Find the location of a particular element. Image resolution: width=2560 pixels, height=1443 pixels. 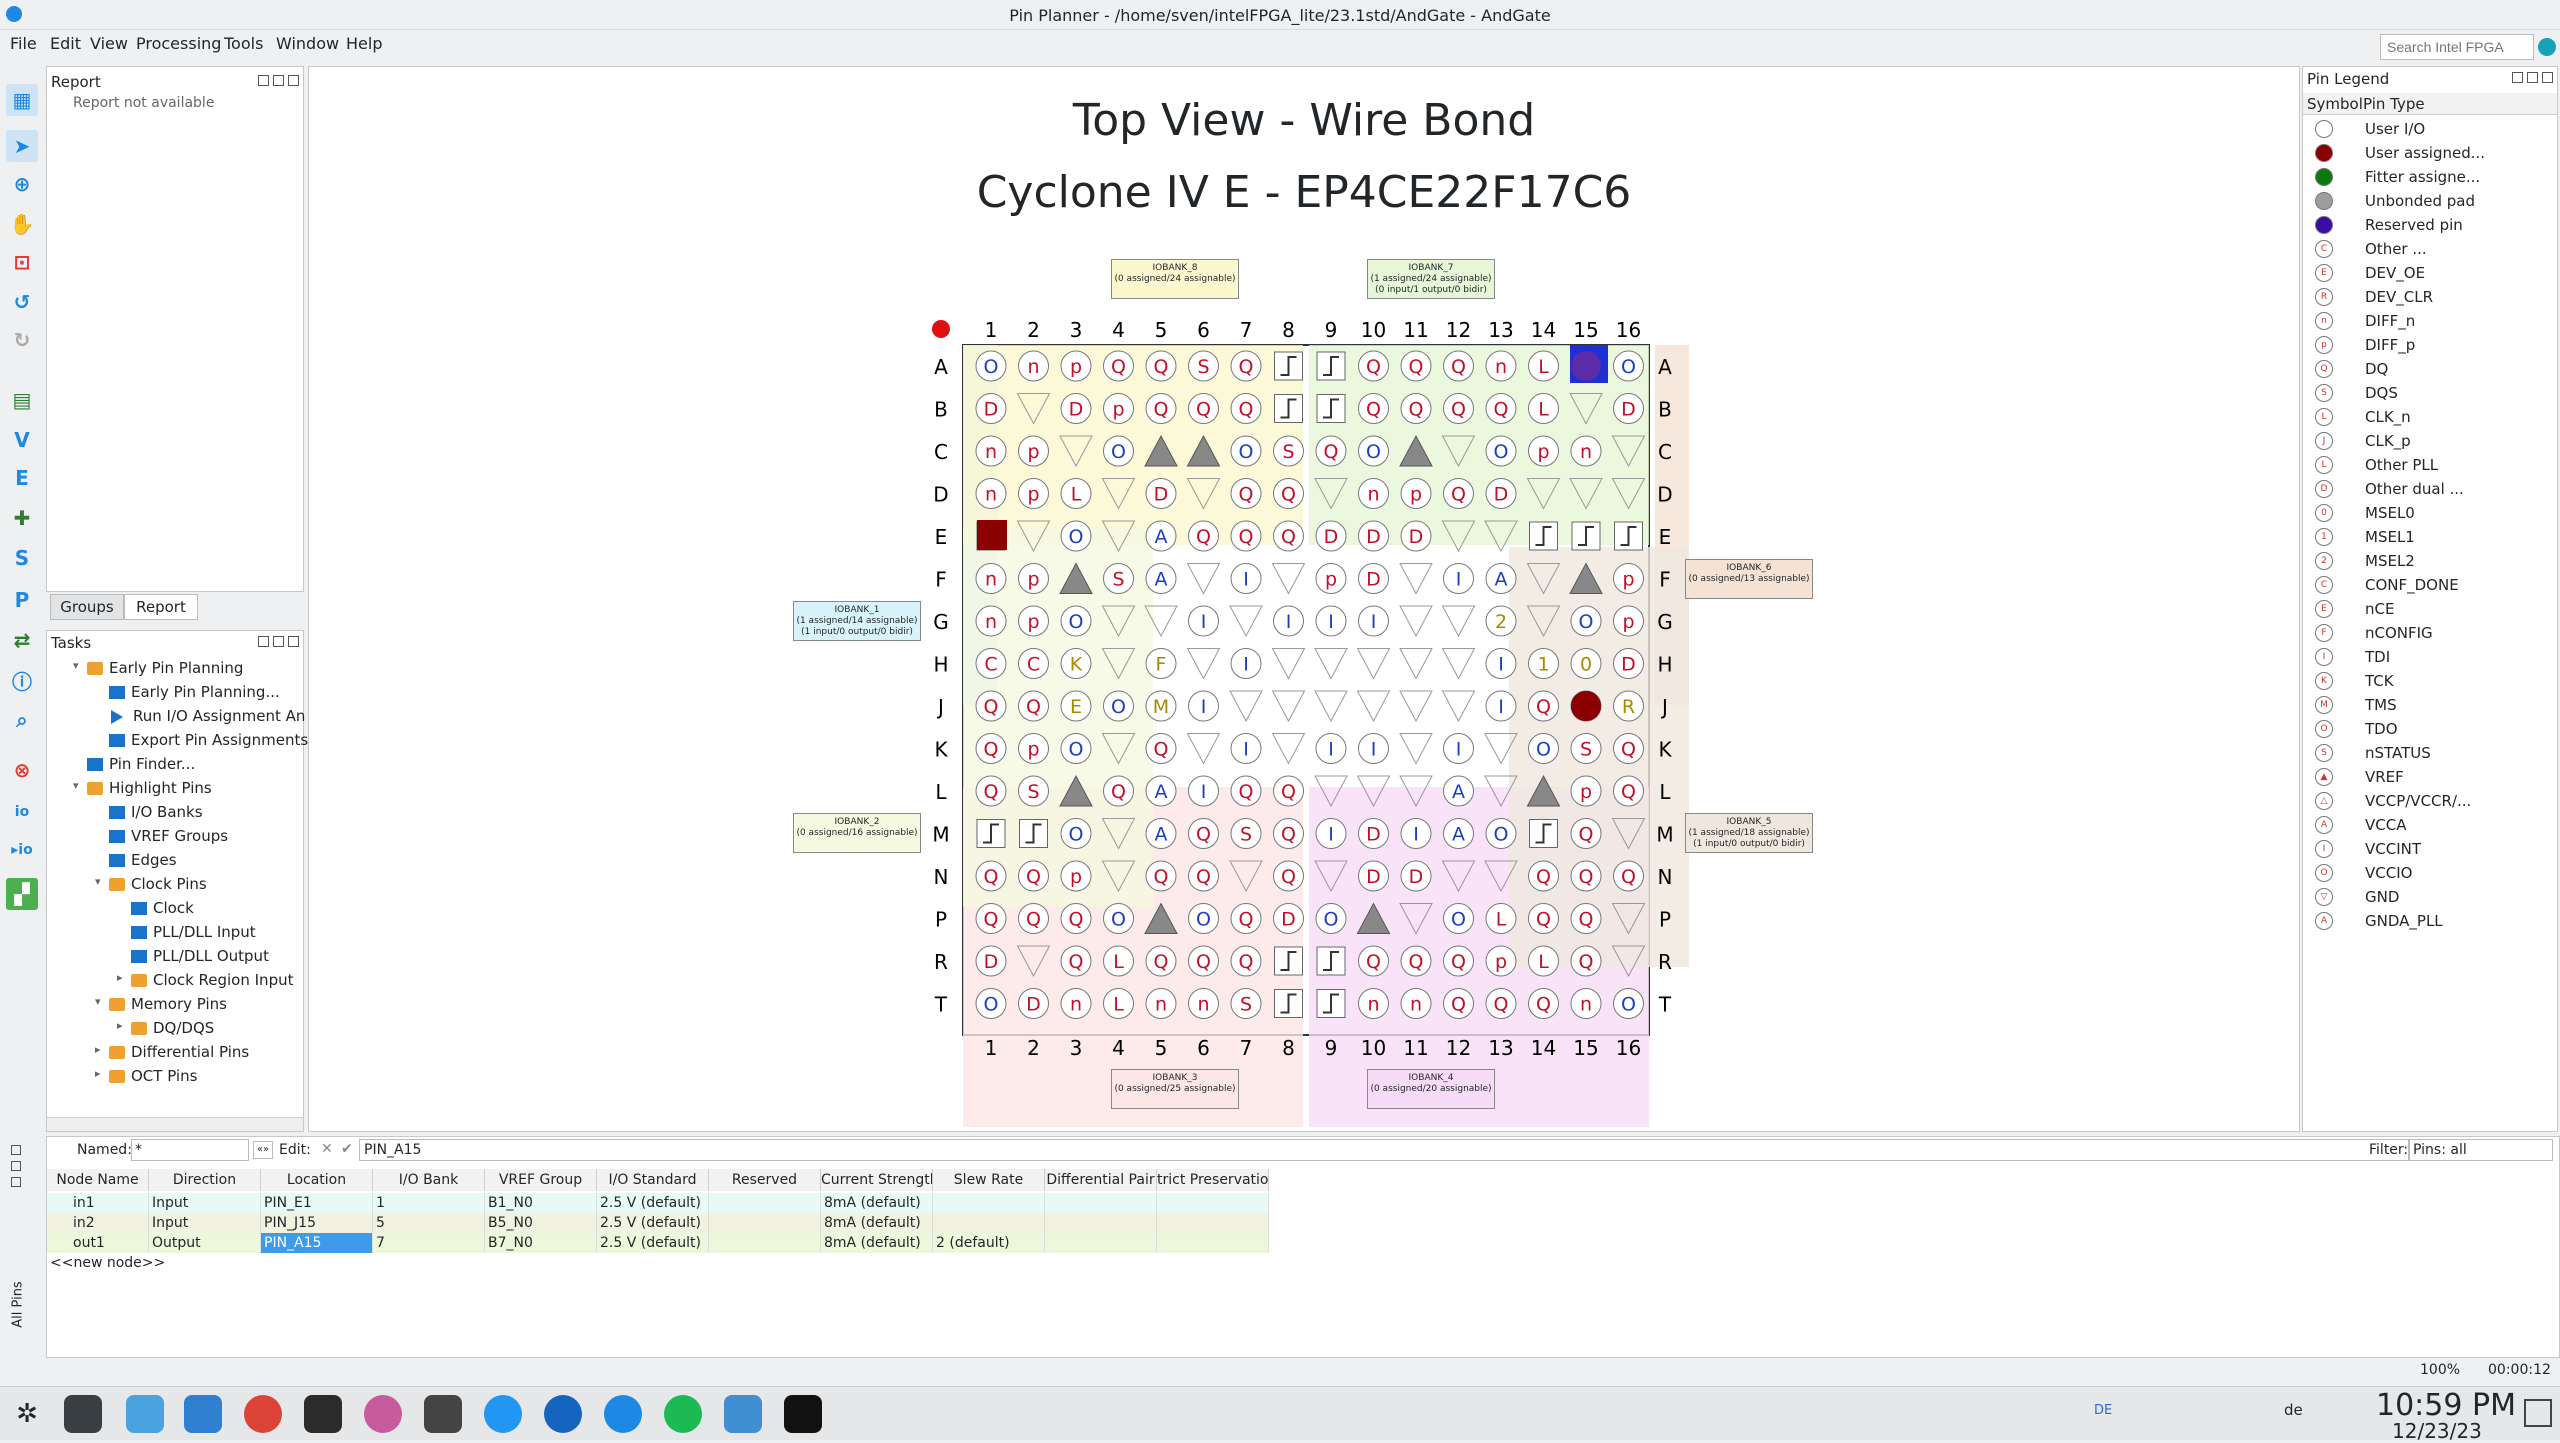

table-cell: PIN_E1 is located at coordinates (317, 1203).